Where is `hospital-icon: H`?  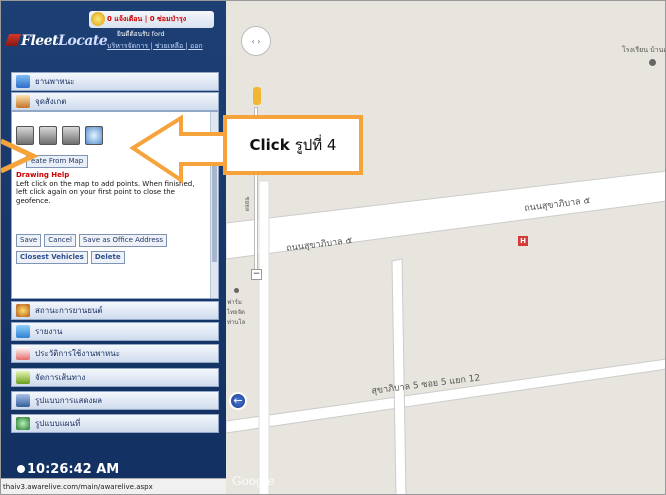
hospital-icon: H is located at coordinates (523, 241).